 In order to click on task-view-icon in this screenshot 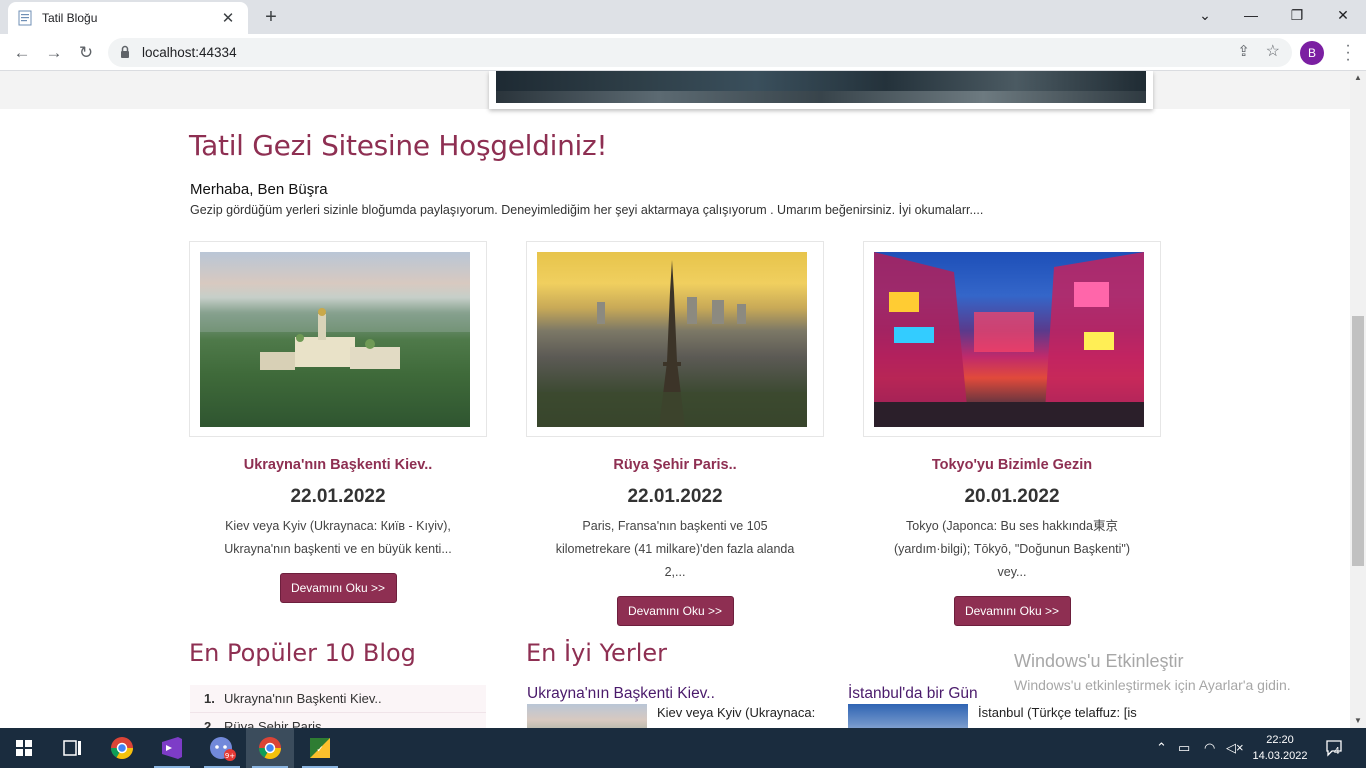, I will do `click(72, 748)`.